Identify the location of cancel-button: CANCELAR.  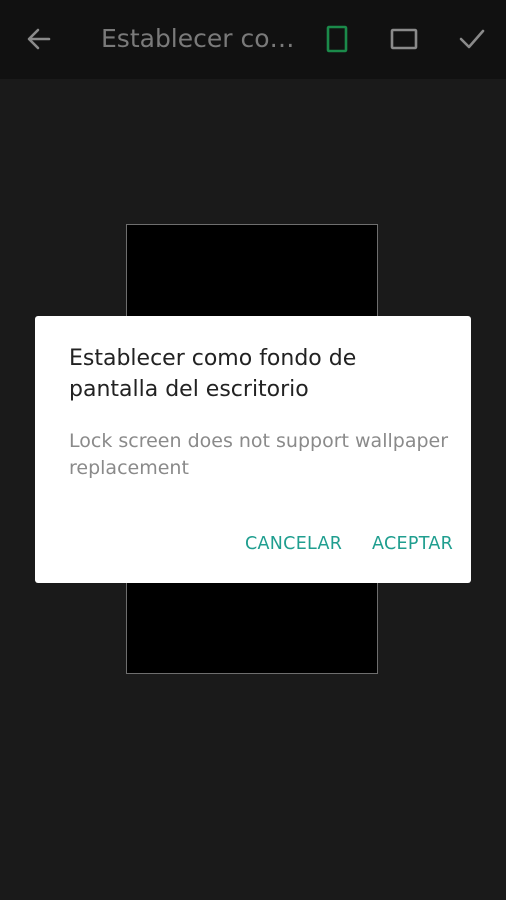
(293, 544).